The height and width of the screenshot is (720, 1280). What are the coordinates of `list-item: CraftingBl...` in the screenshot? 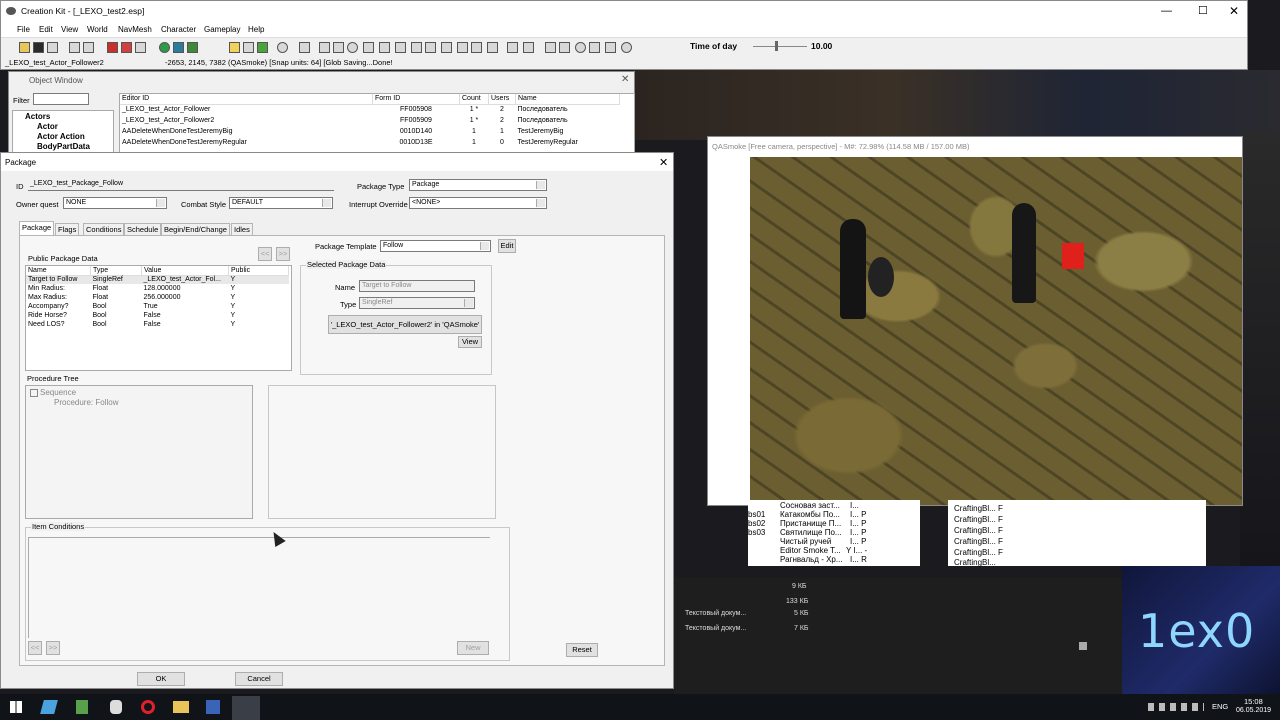 It's located at (975, 562).